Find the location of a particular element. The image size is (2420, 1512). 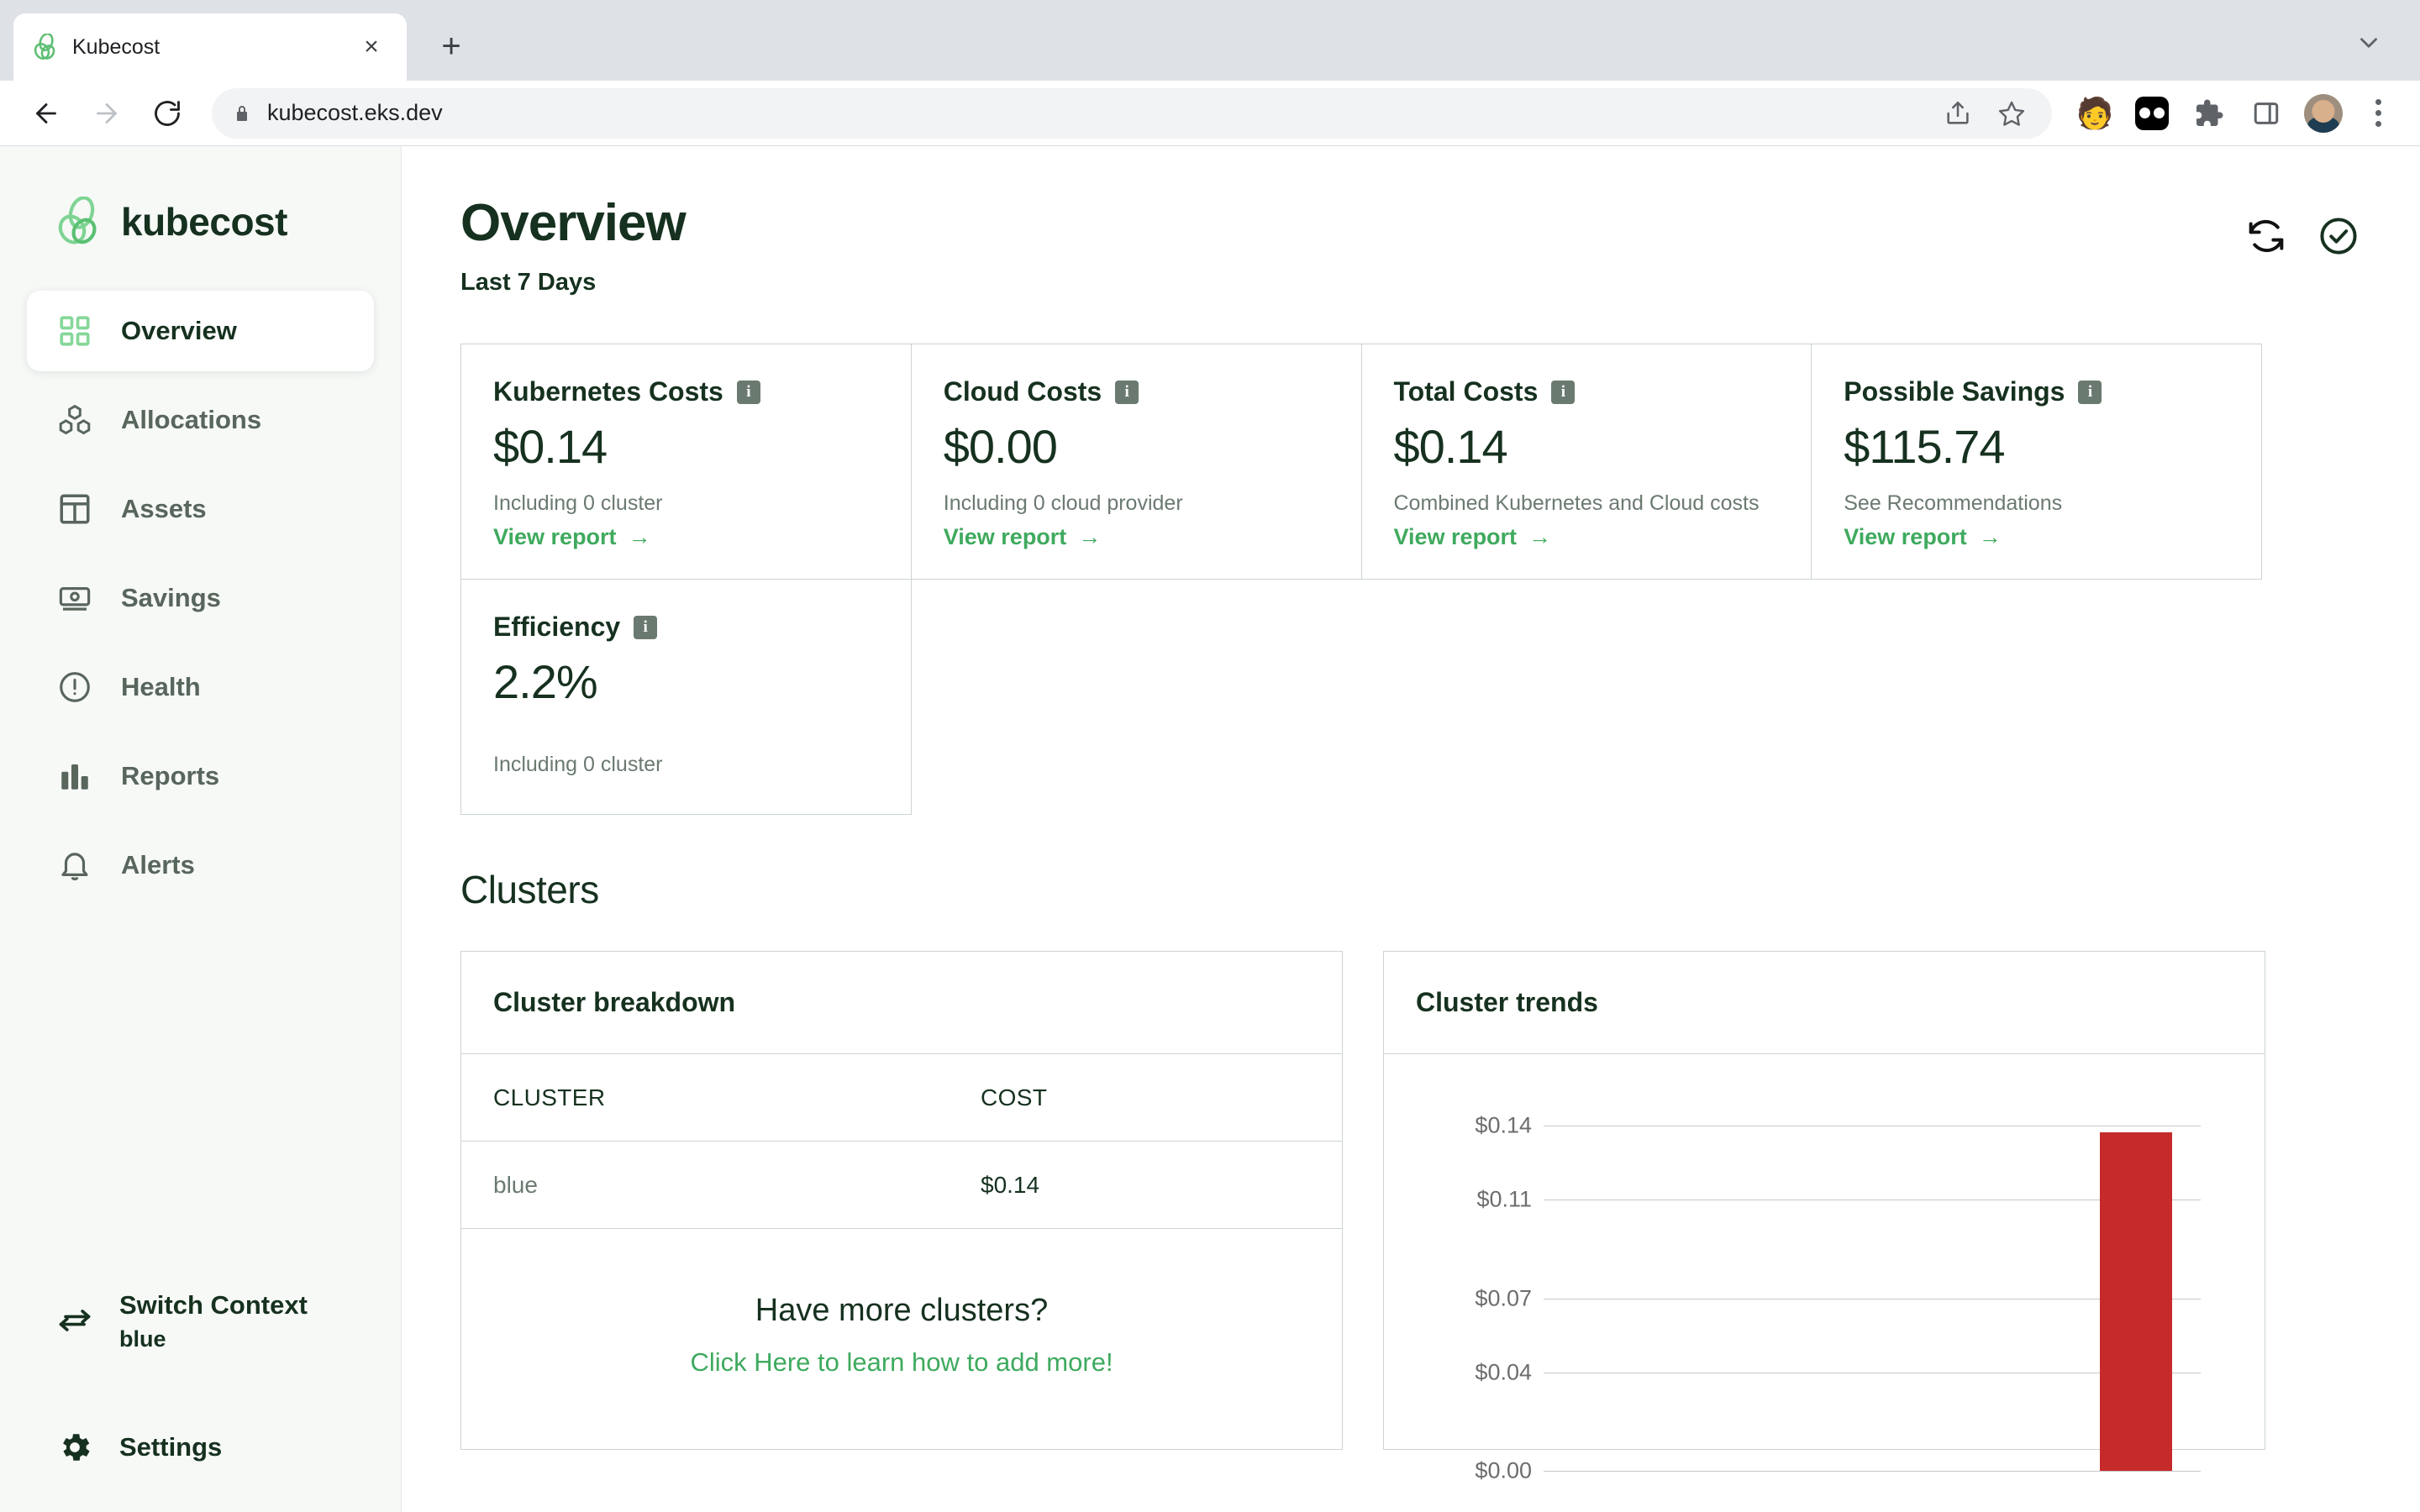

promo-title: Have more clusters? is located at coordinates (902, 1311).